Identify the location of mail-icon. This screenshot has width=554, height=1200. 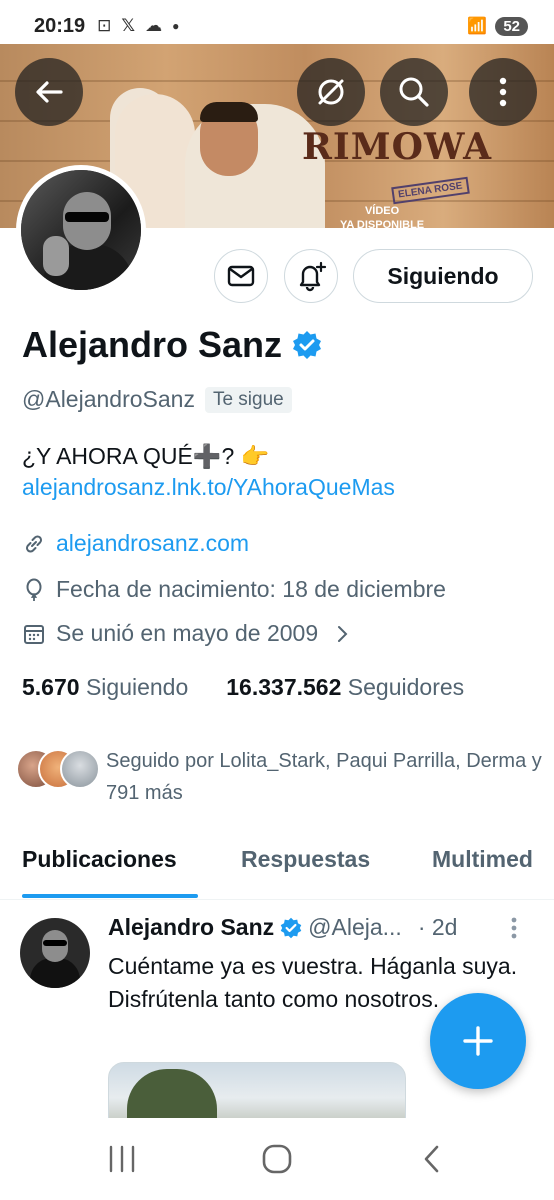
(241, 276).